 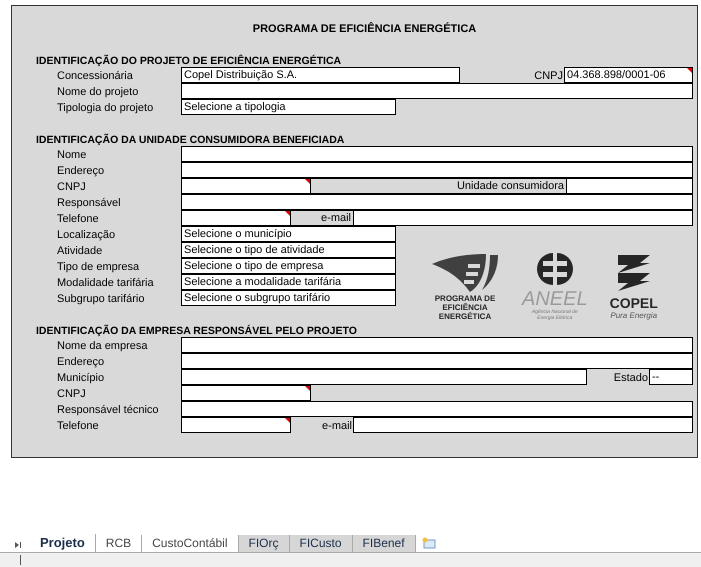 I want to click on logo-caption: Pura Energia, so click(x=634, y=316).